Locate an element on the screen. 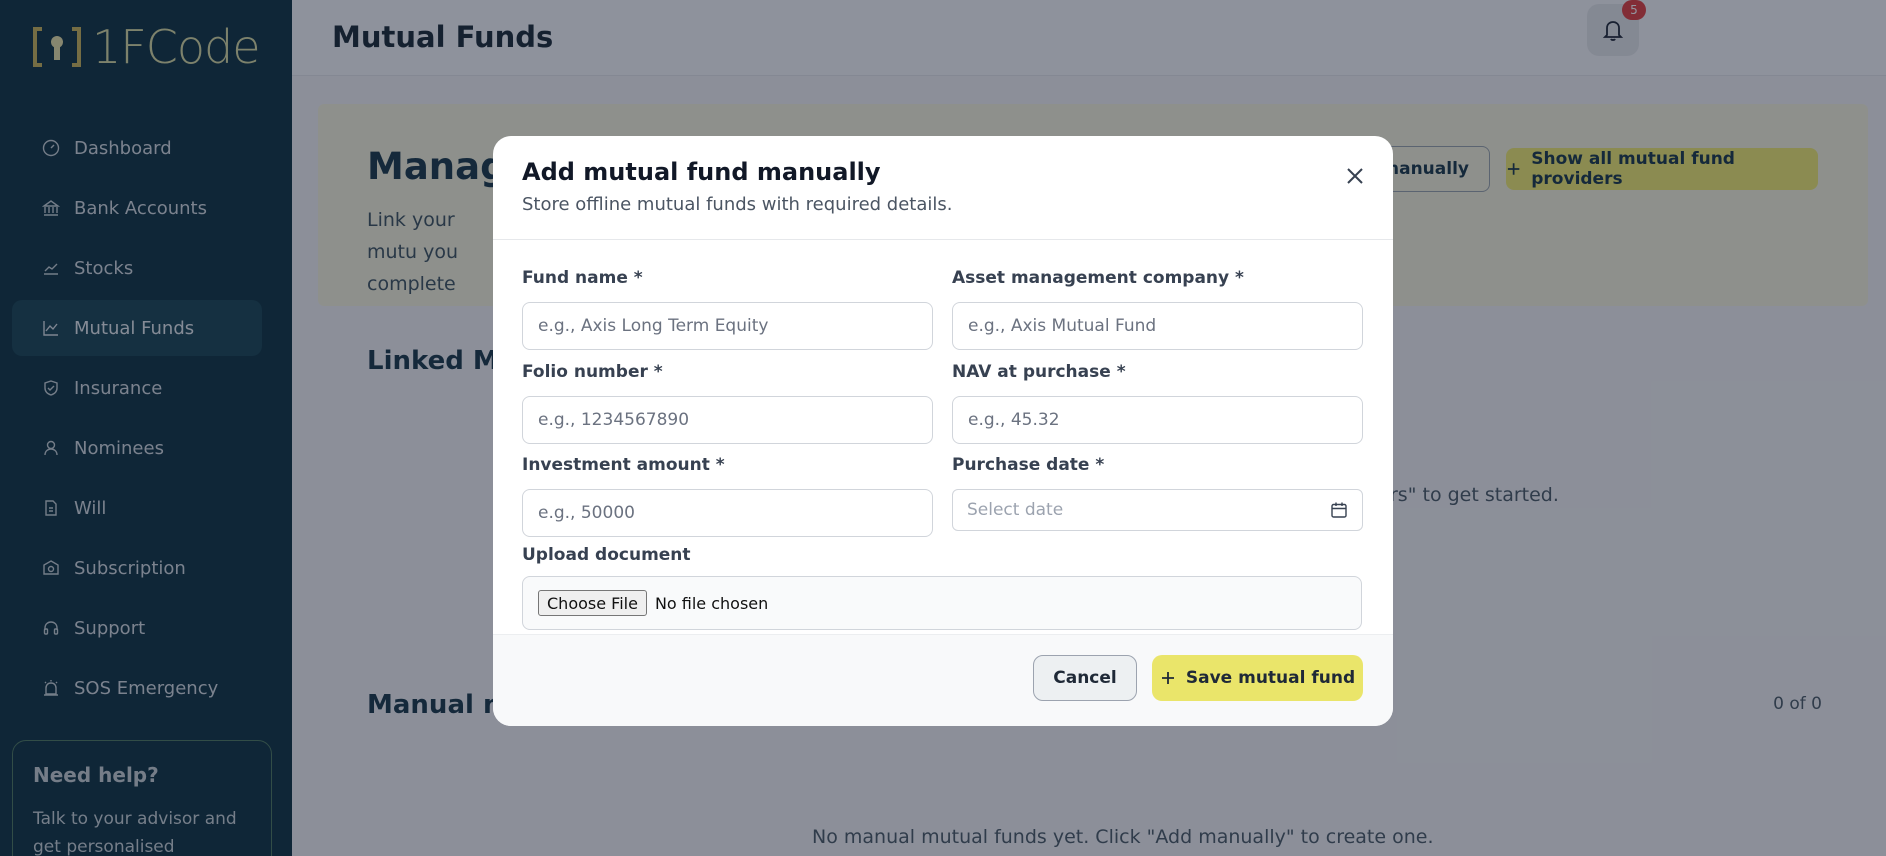 This screenshot has width=1886, height=856. modal-footer: Cancel Save mutual fund is located at coordinates (943, 680).